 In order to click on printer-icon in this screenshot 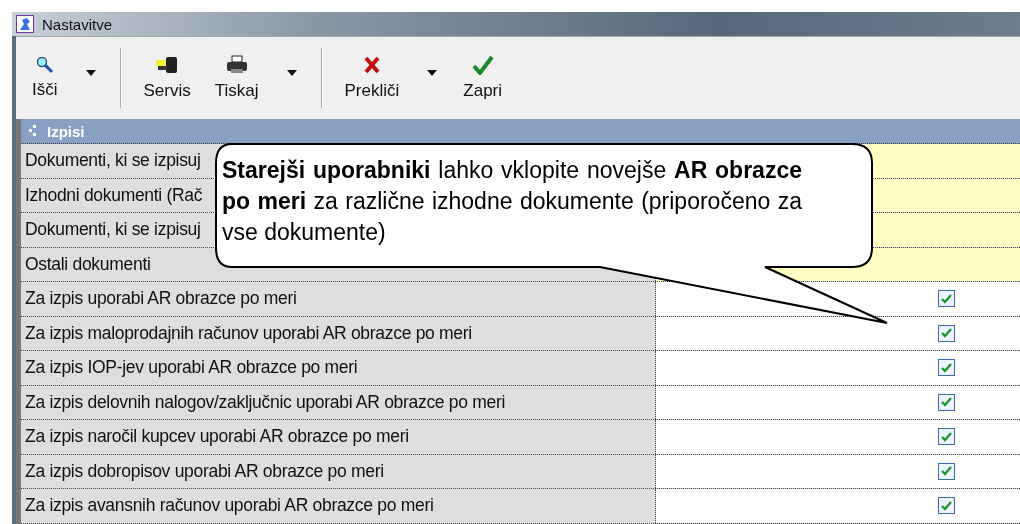, I will do `click(236, 65)`.